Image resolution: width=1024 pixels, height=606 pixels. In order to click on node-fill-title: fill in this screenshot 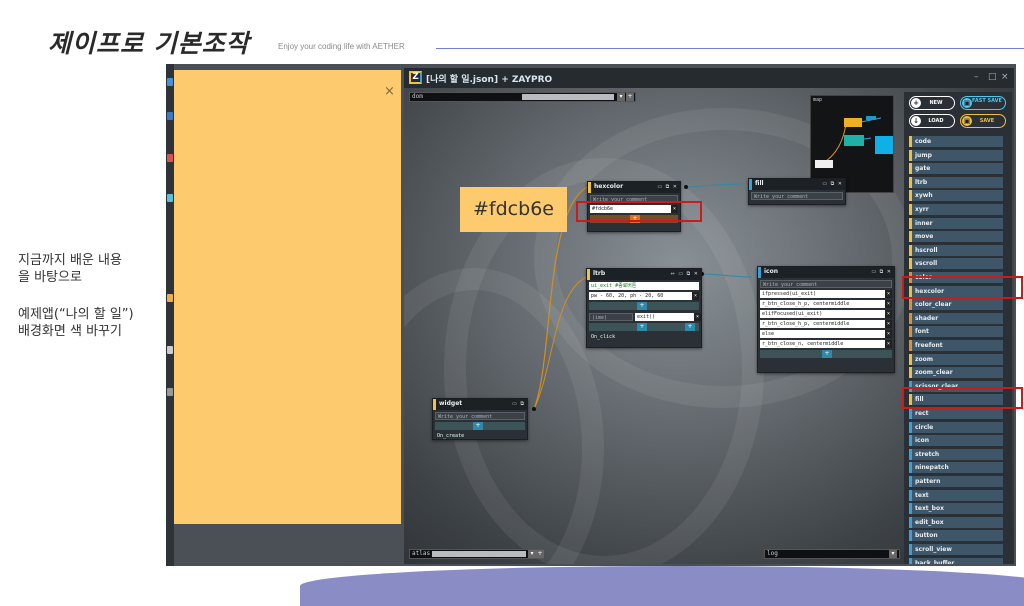, I will do `click(759, 183)`.